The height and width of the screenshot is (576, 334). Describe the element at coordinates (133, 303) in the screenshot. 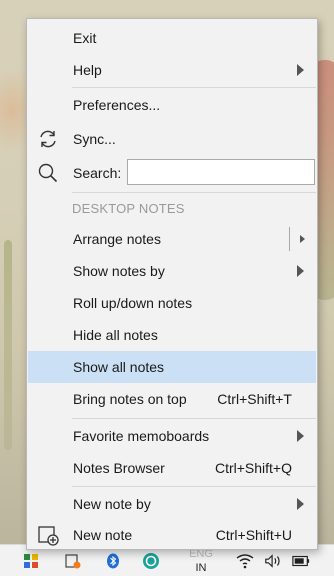

I see `menu-item-label: Roll up/down notes` at that location.